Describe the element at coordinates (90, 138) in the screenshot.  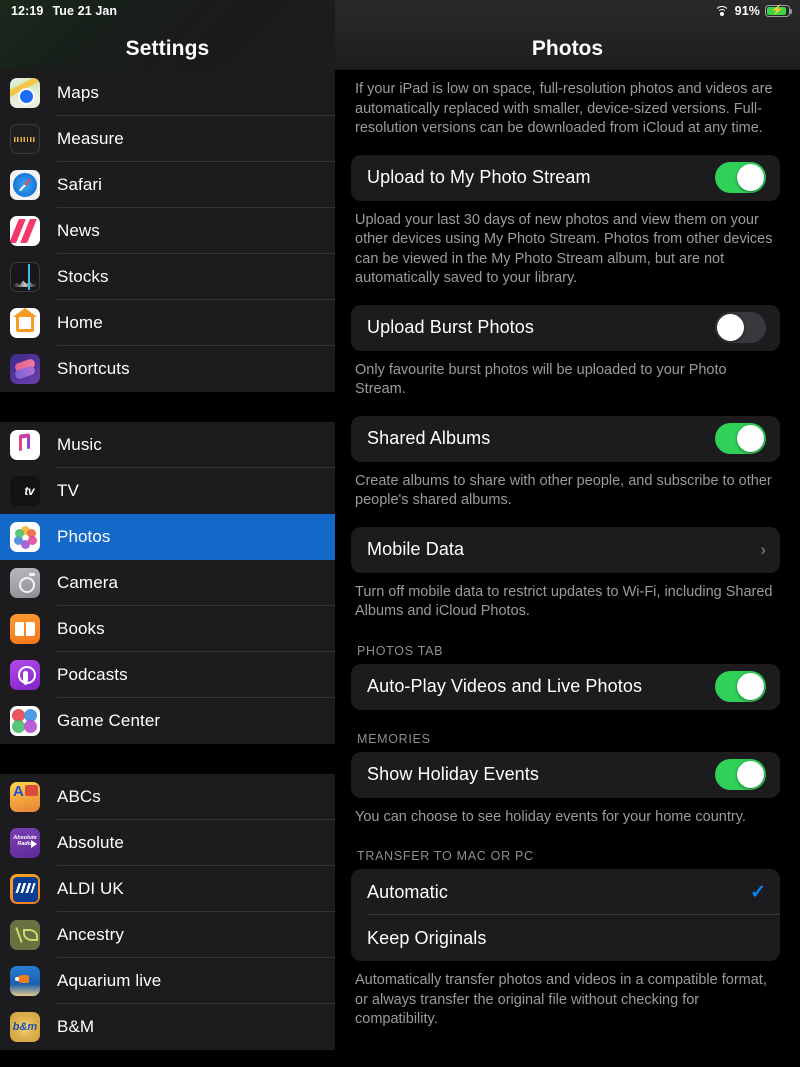
I see `sidebar-item-label: Measure` at that location.